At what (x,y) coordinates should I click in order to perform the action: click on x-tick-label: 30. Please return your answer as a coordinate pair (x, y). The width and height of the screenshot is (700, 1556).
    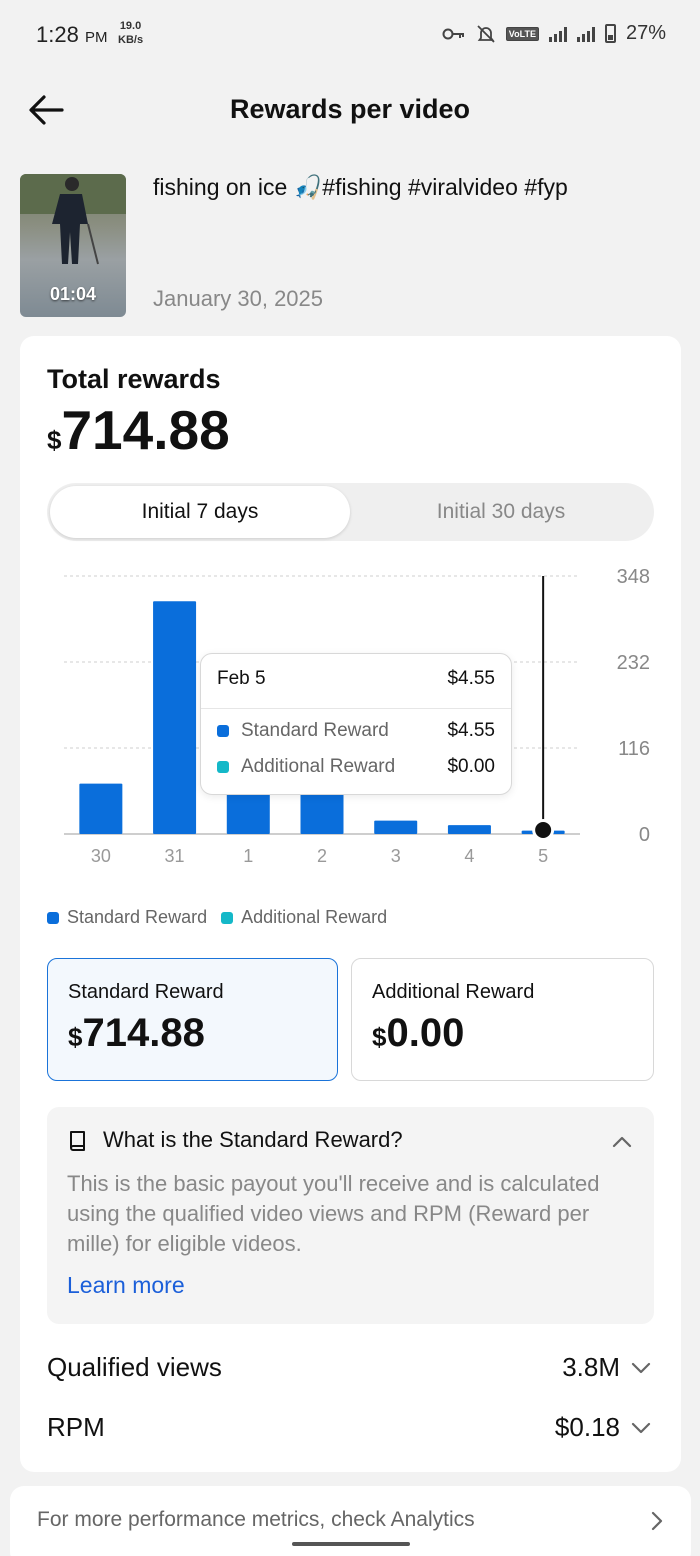
    Looking at the image, I should click on (101, 856).